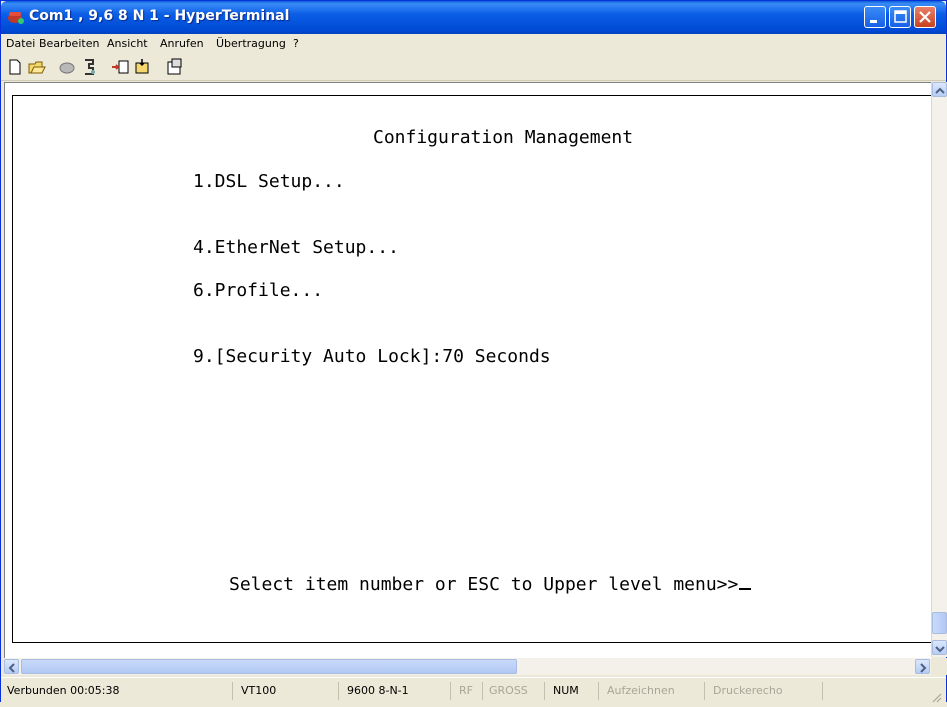 This screenshot has width=947, height=707. Describe the element at coordinates (251, 43) in the screenshot. I see `menu-uebertragung: Übertragung` at that location.